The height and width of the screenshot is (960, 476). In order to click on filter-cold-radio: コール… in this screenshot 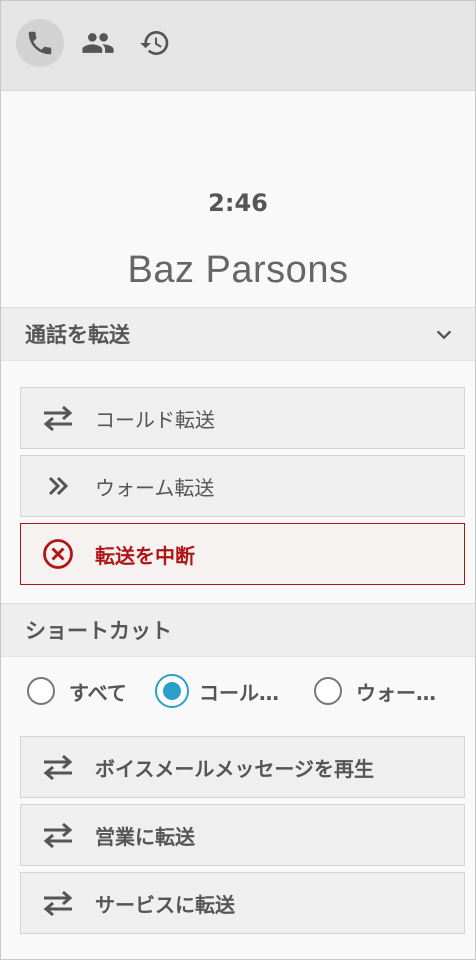, I will do `click(217, 691)`.